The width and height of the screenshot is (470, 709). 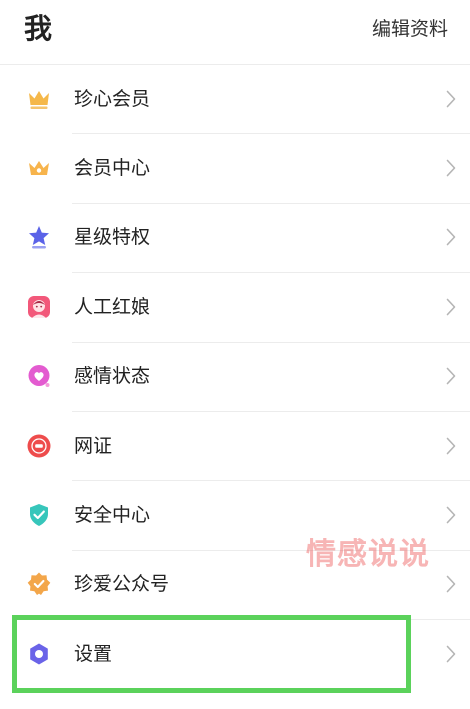 I want to click on menu-item-label: 安全中心, so click(x=112, y=515).